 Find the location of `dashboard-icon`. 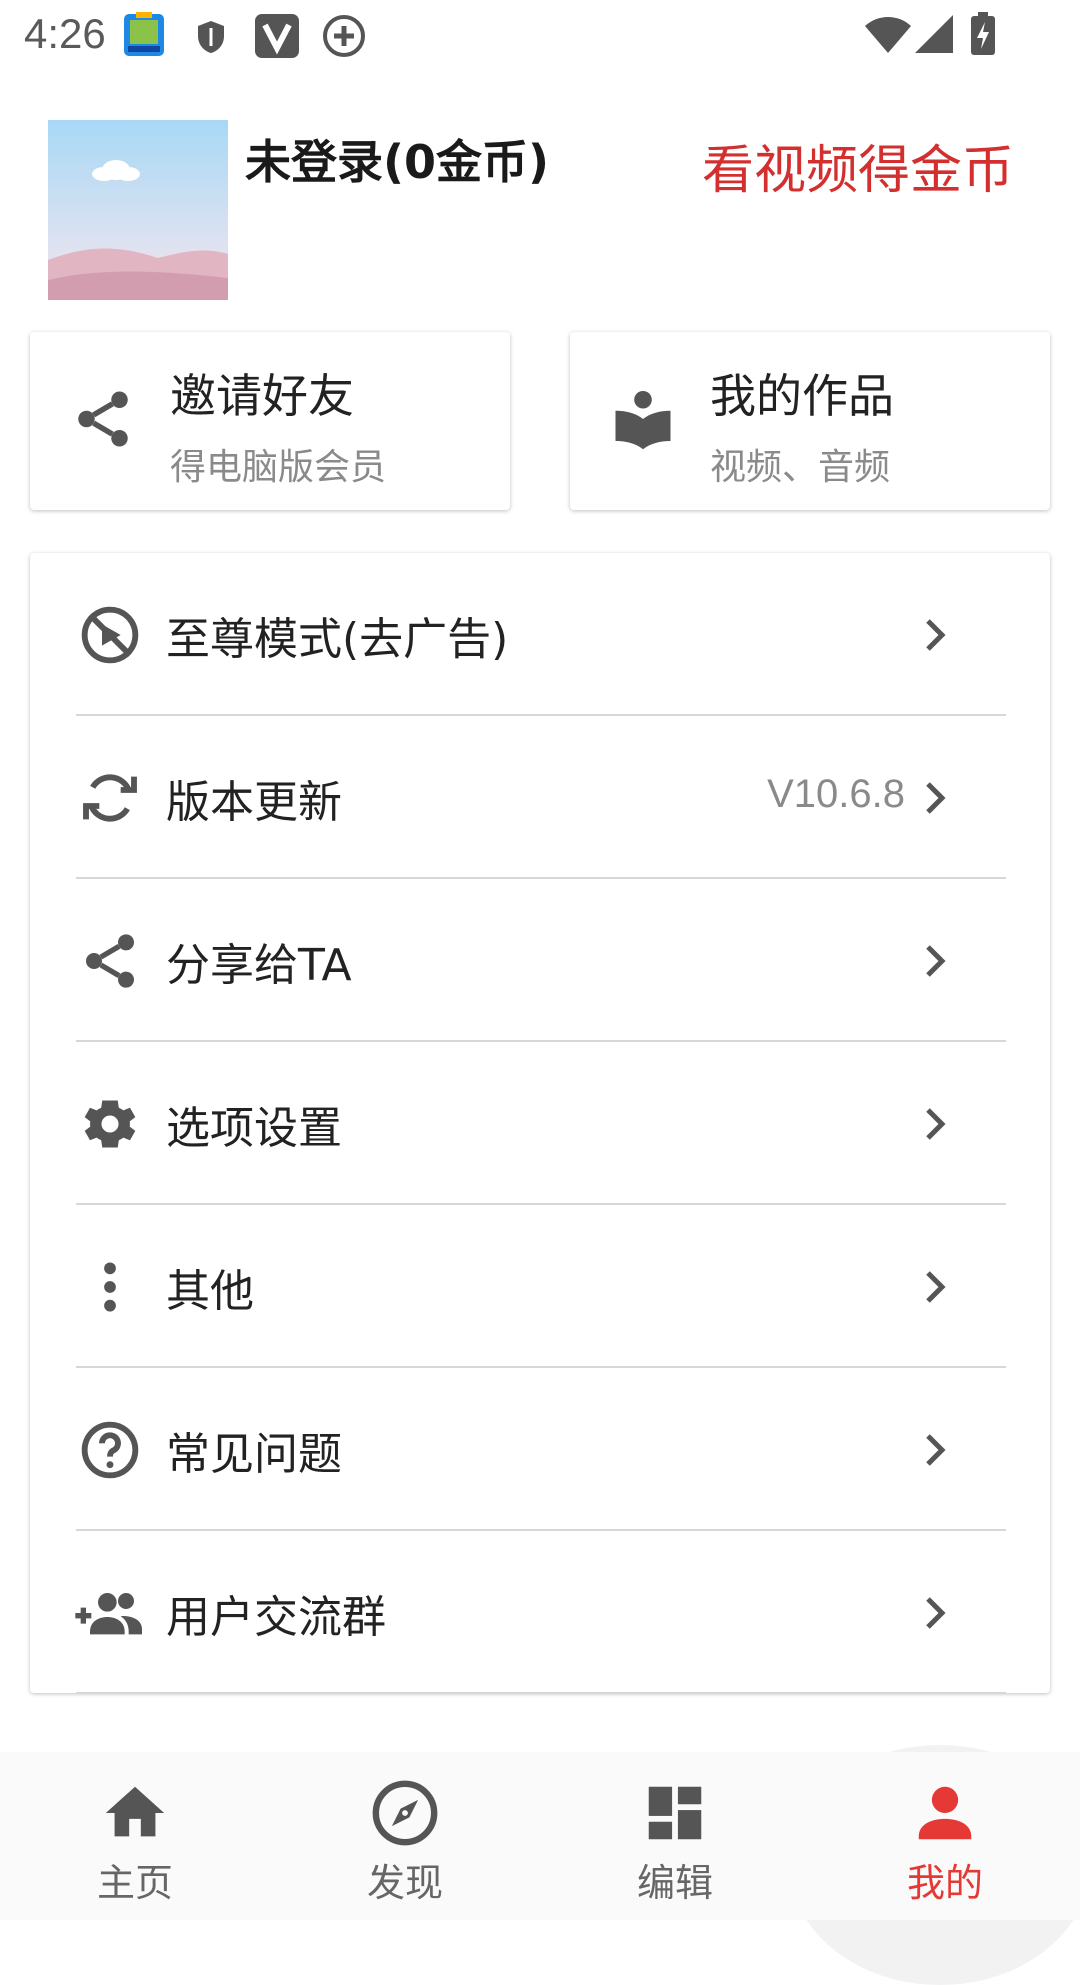

dashboard-icon is located at coordinates (675, 1813).